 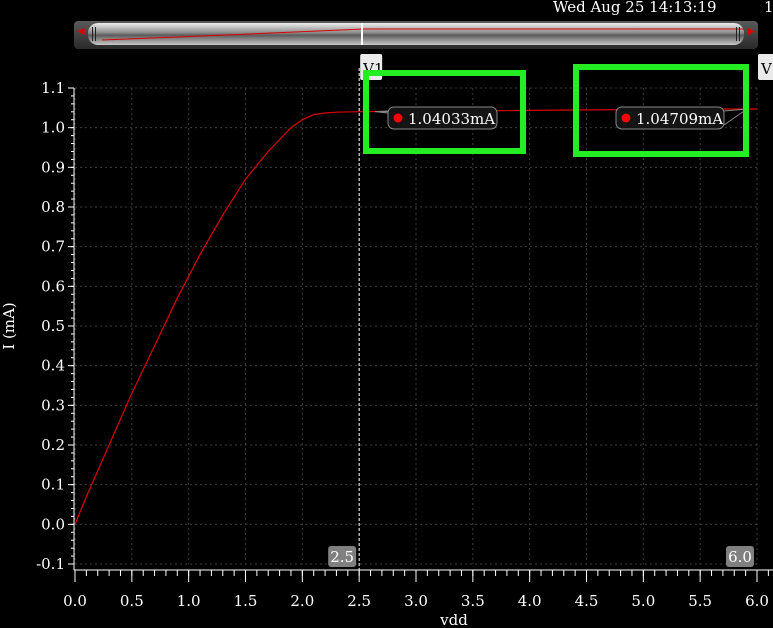 What do you see at coordinates (75, 601) in the screenshot?
I see `x-tick-label: 0.0` at bounding box center [75, 601].